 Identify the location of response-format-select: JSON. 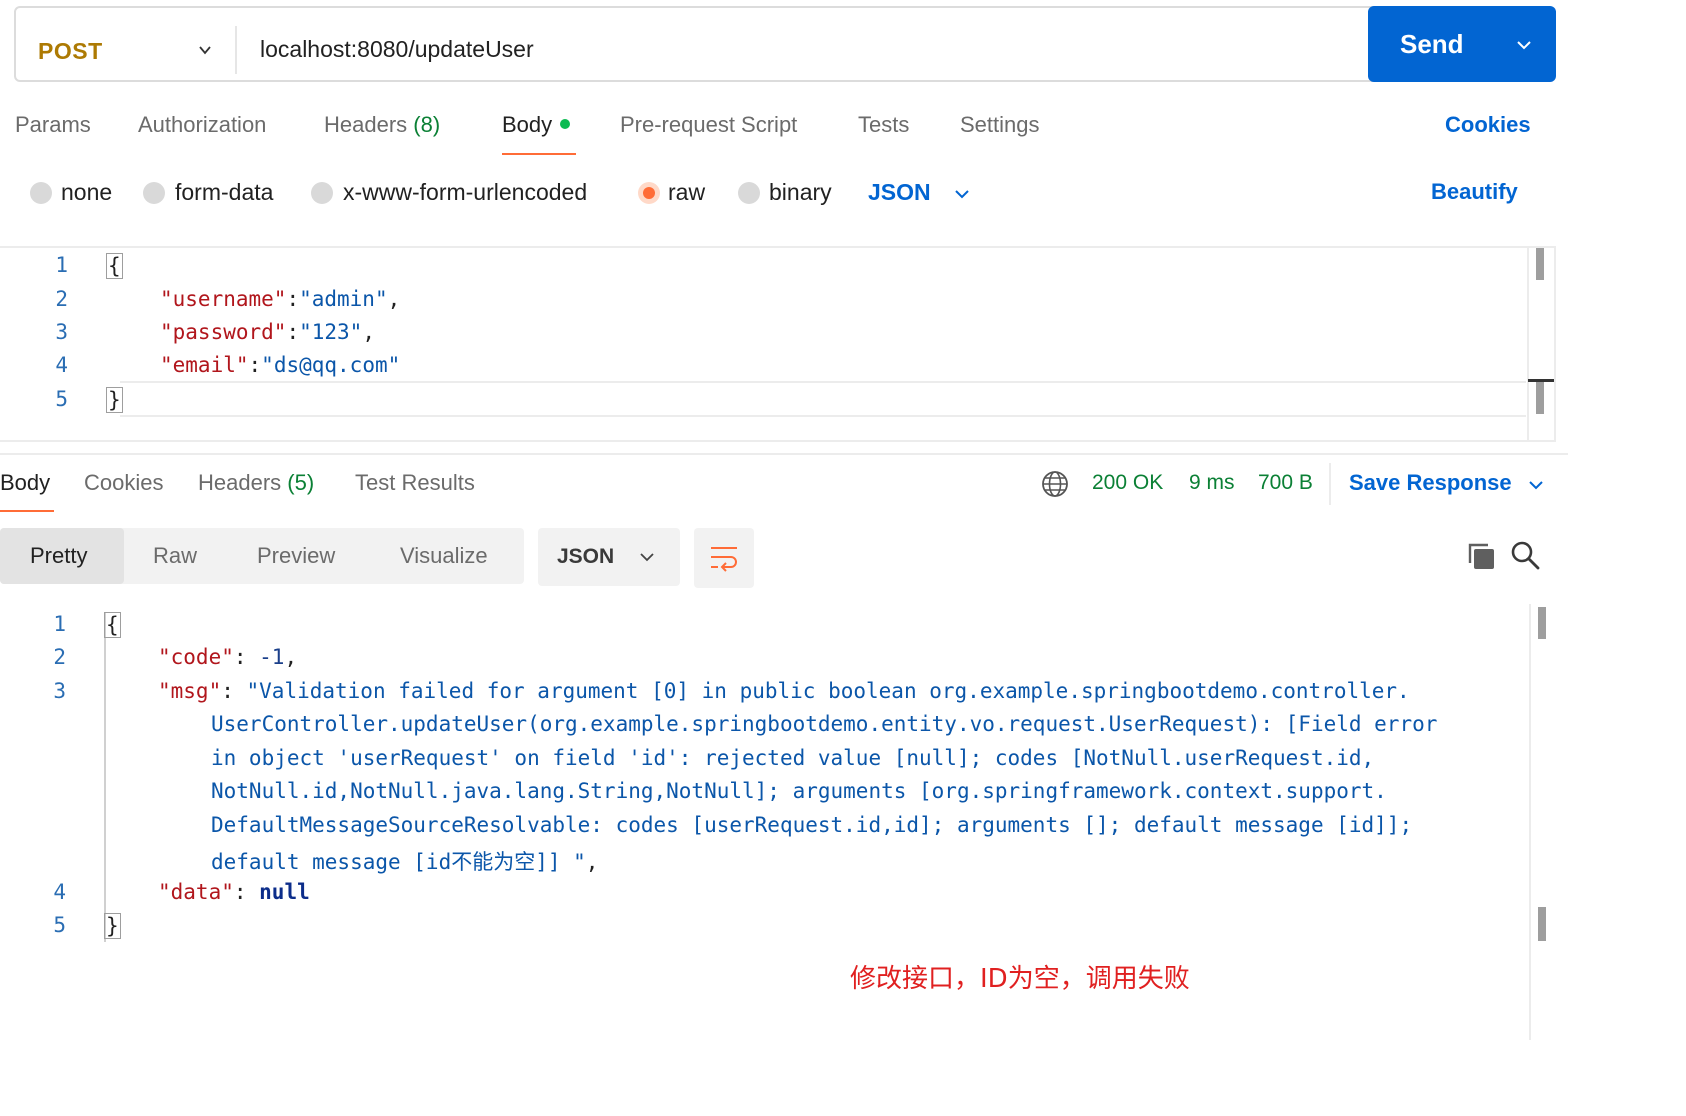
(609, 557).